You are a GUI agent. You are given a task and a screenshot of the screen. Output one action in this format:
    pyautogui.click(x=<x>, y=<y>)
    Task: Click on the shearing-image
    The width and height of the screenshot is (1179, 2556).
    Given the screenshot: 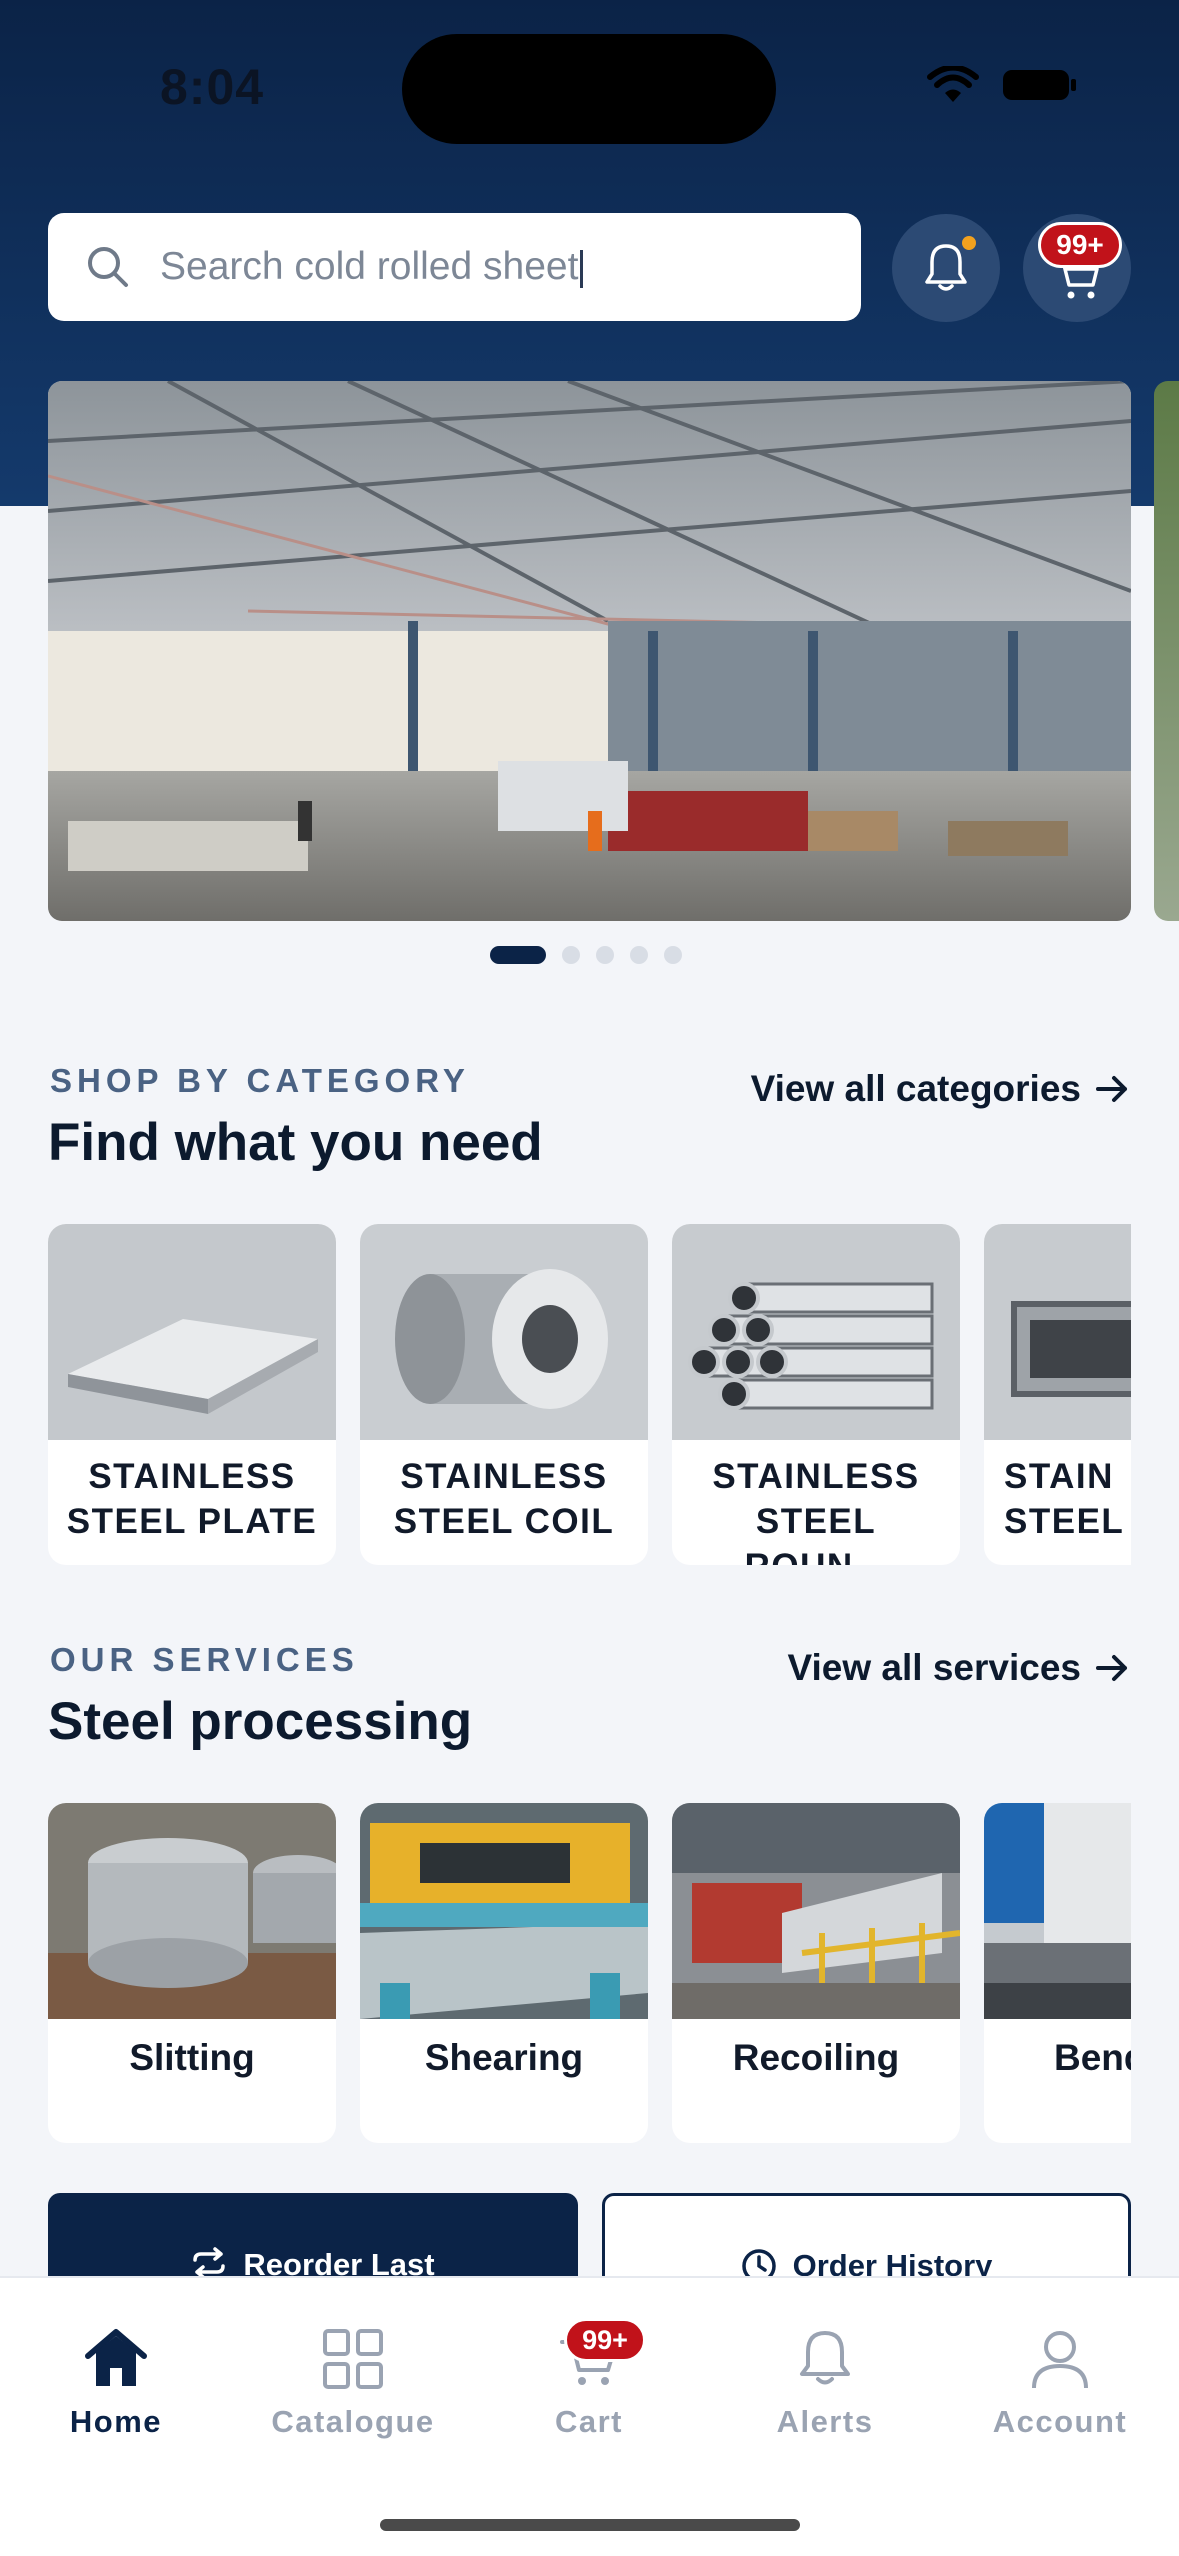 What is the action you would take?
    pyautogui.click(x=504, y=1911)
    